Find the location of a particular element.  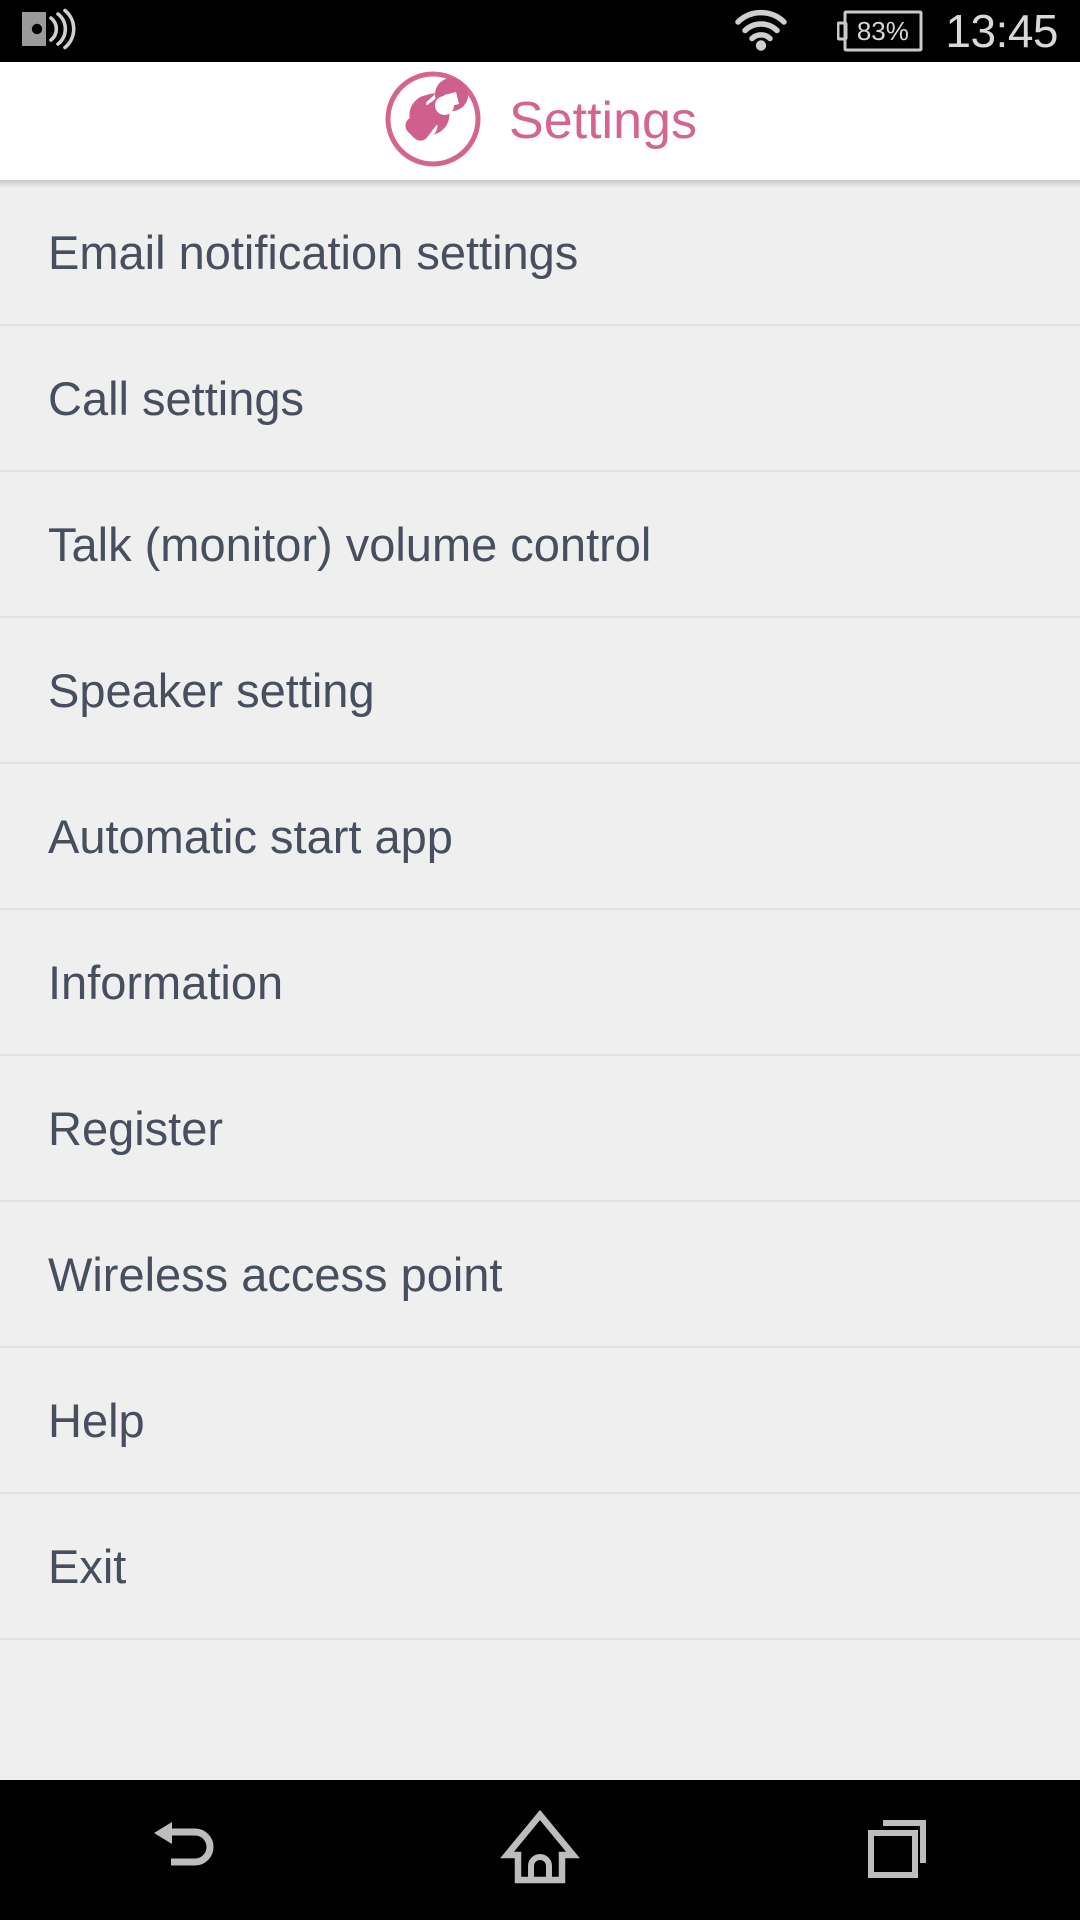

battery-level-text: 83% is located at coordinates (882, 31).